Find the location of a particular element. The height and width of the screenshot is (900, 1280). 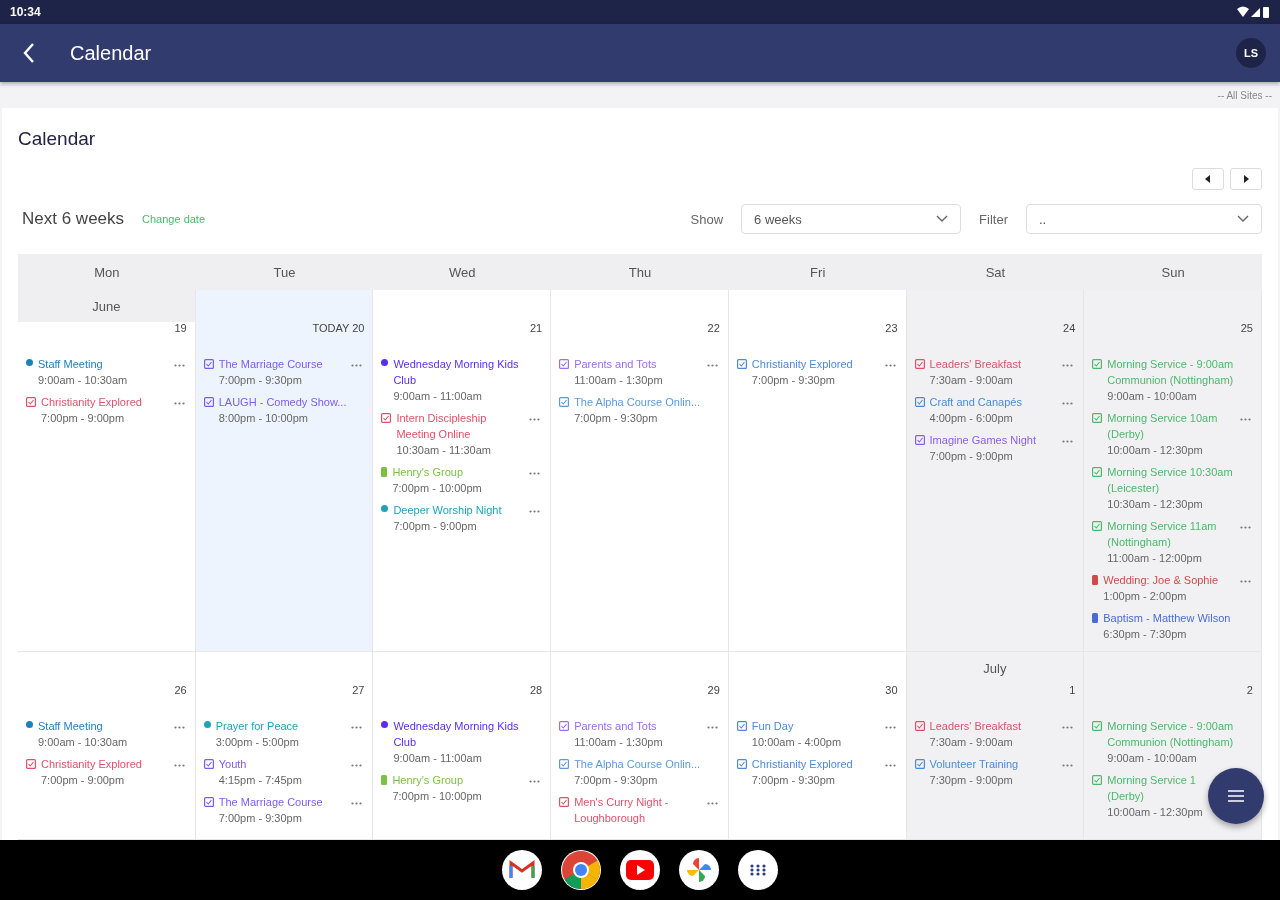

event-title: Wedding: Joe & Sophie is located at coordinates (1161, 580).